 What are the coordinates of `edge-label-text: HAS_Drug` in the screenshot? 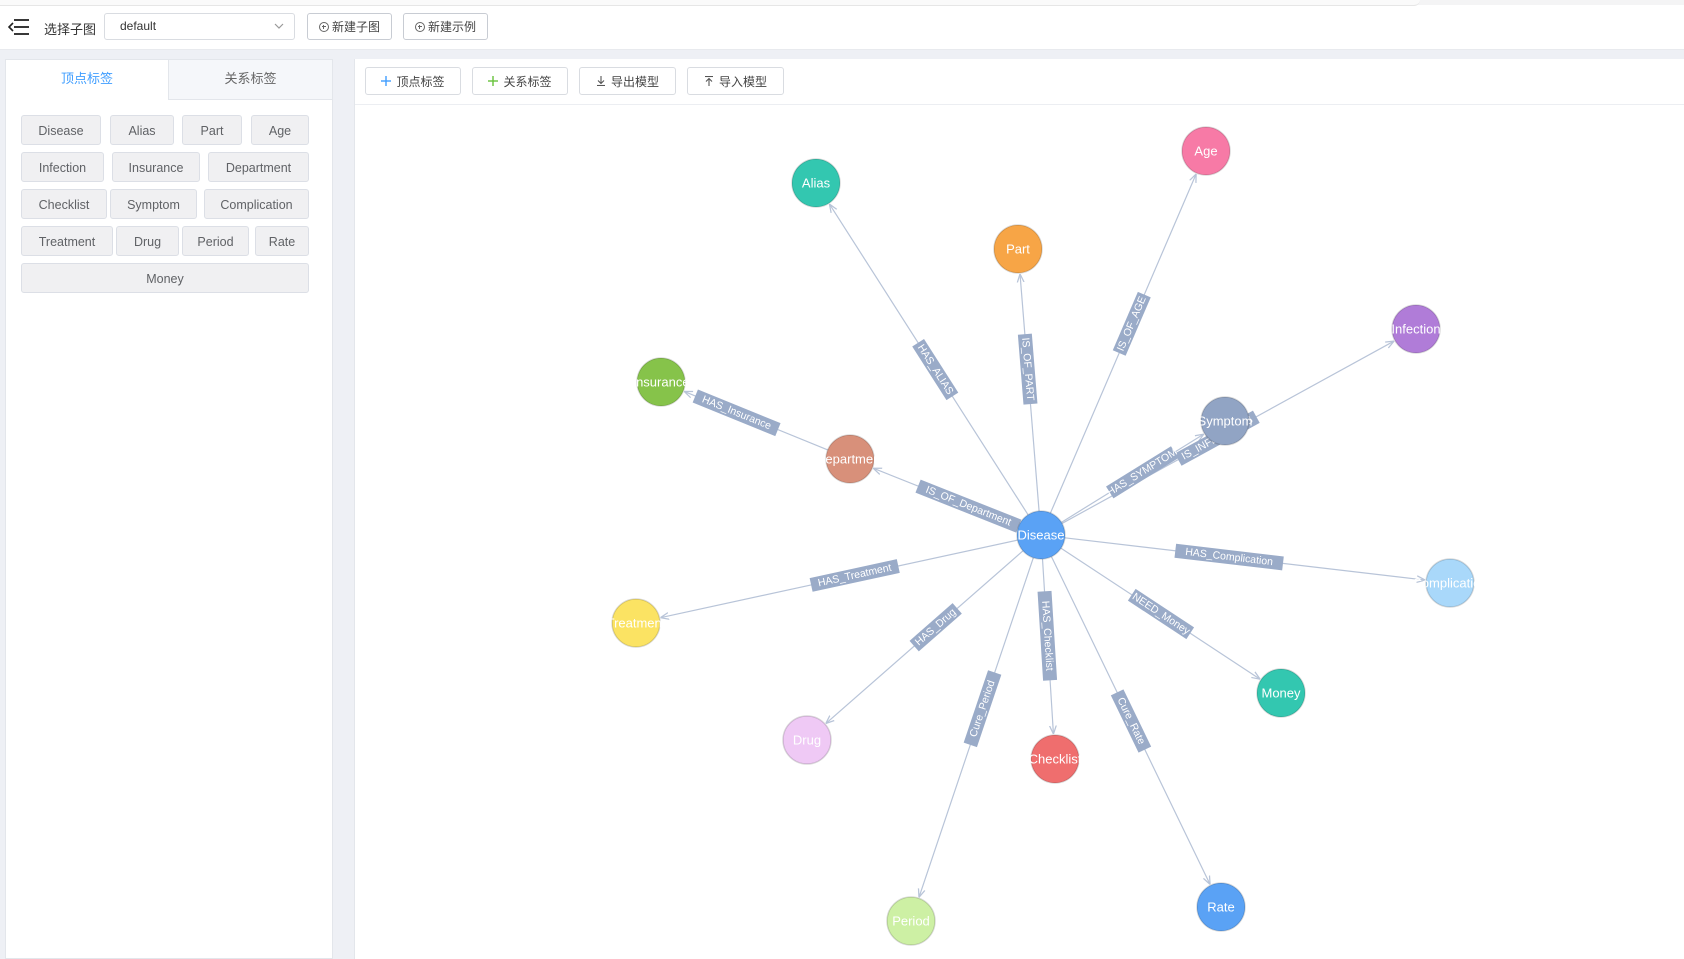 It's located at (936, 627).